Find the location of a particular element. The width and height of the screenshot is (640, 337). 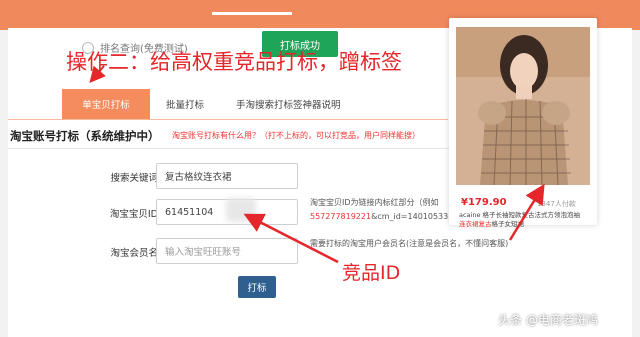

tab-underline is located at coordinates (228, 119).